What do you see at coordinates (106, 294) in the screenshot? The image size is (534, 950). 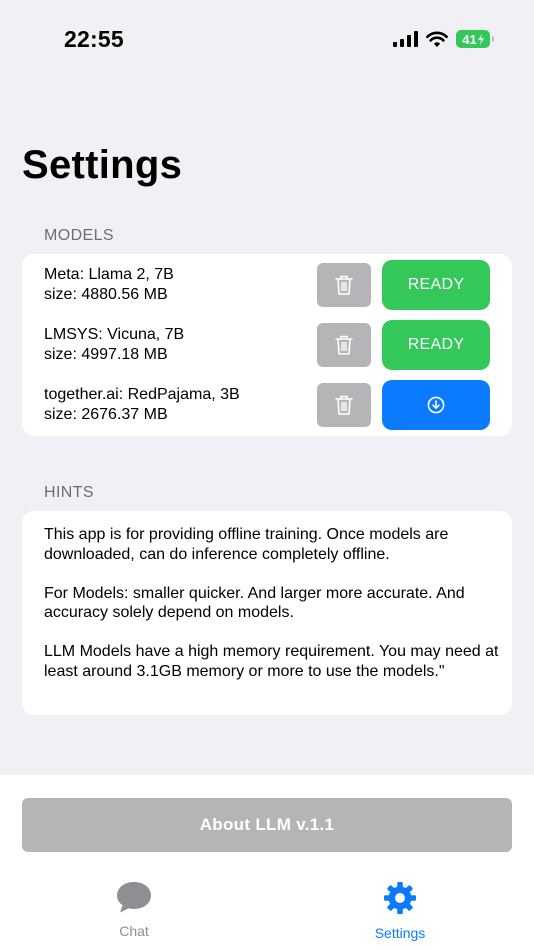 I see `model-size: size: 4880.56 MB` at bounding box center [106, 294].